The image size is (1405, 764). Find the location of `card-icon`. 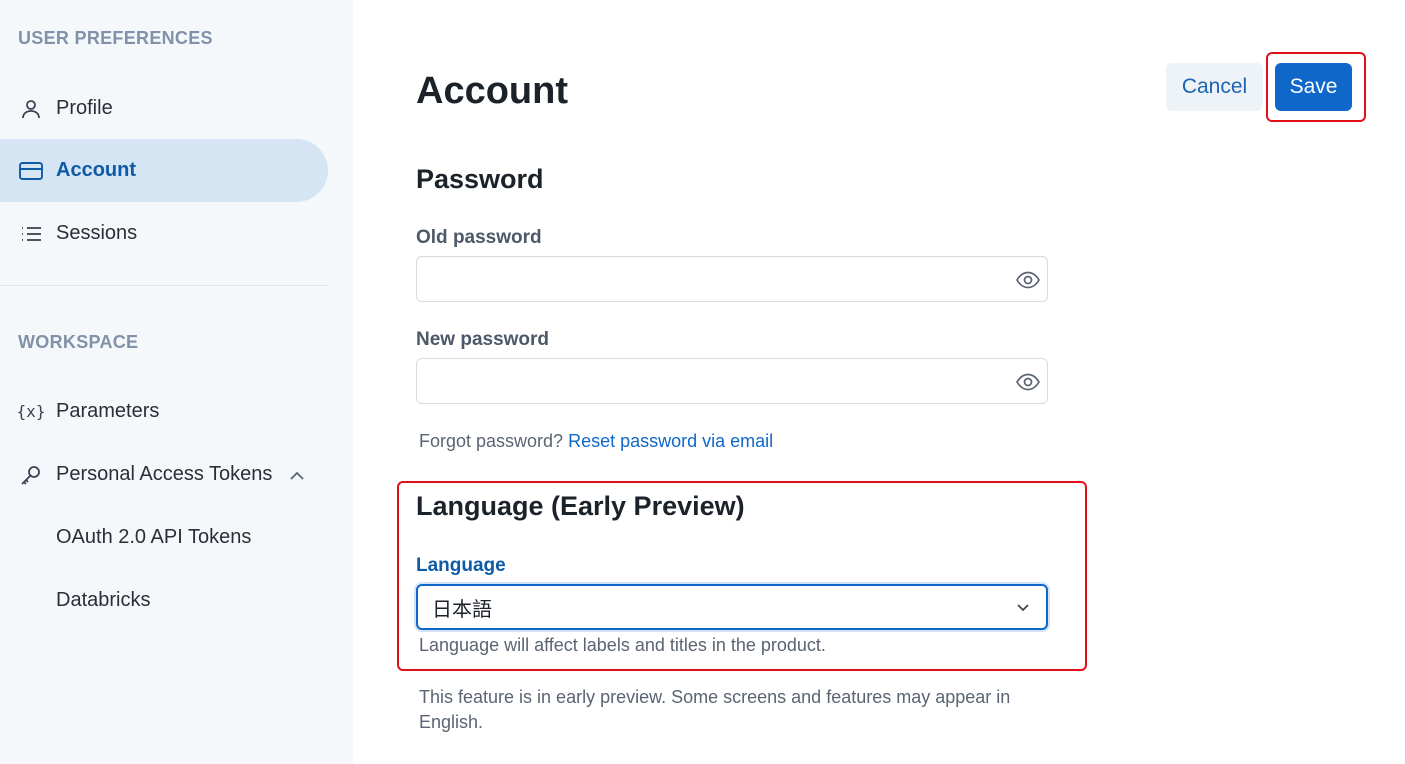

card-icon is located at coordinates (31, 171).